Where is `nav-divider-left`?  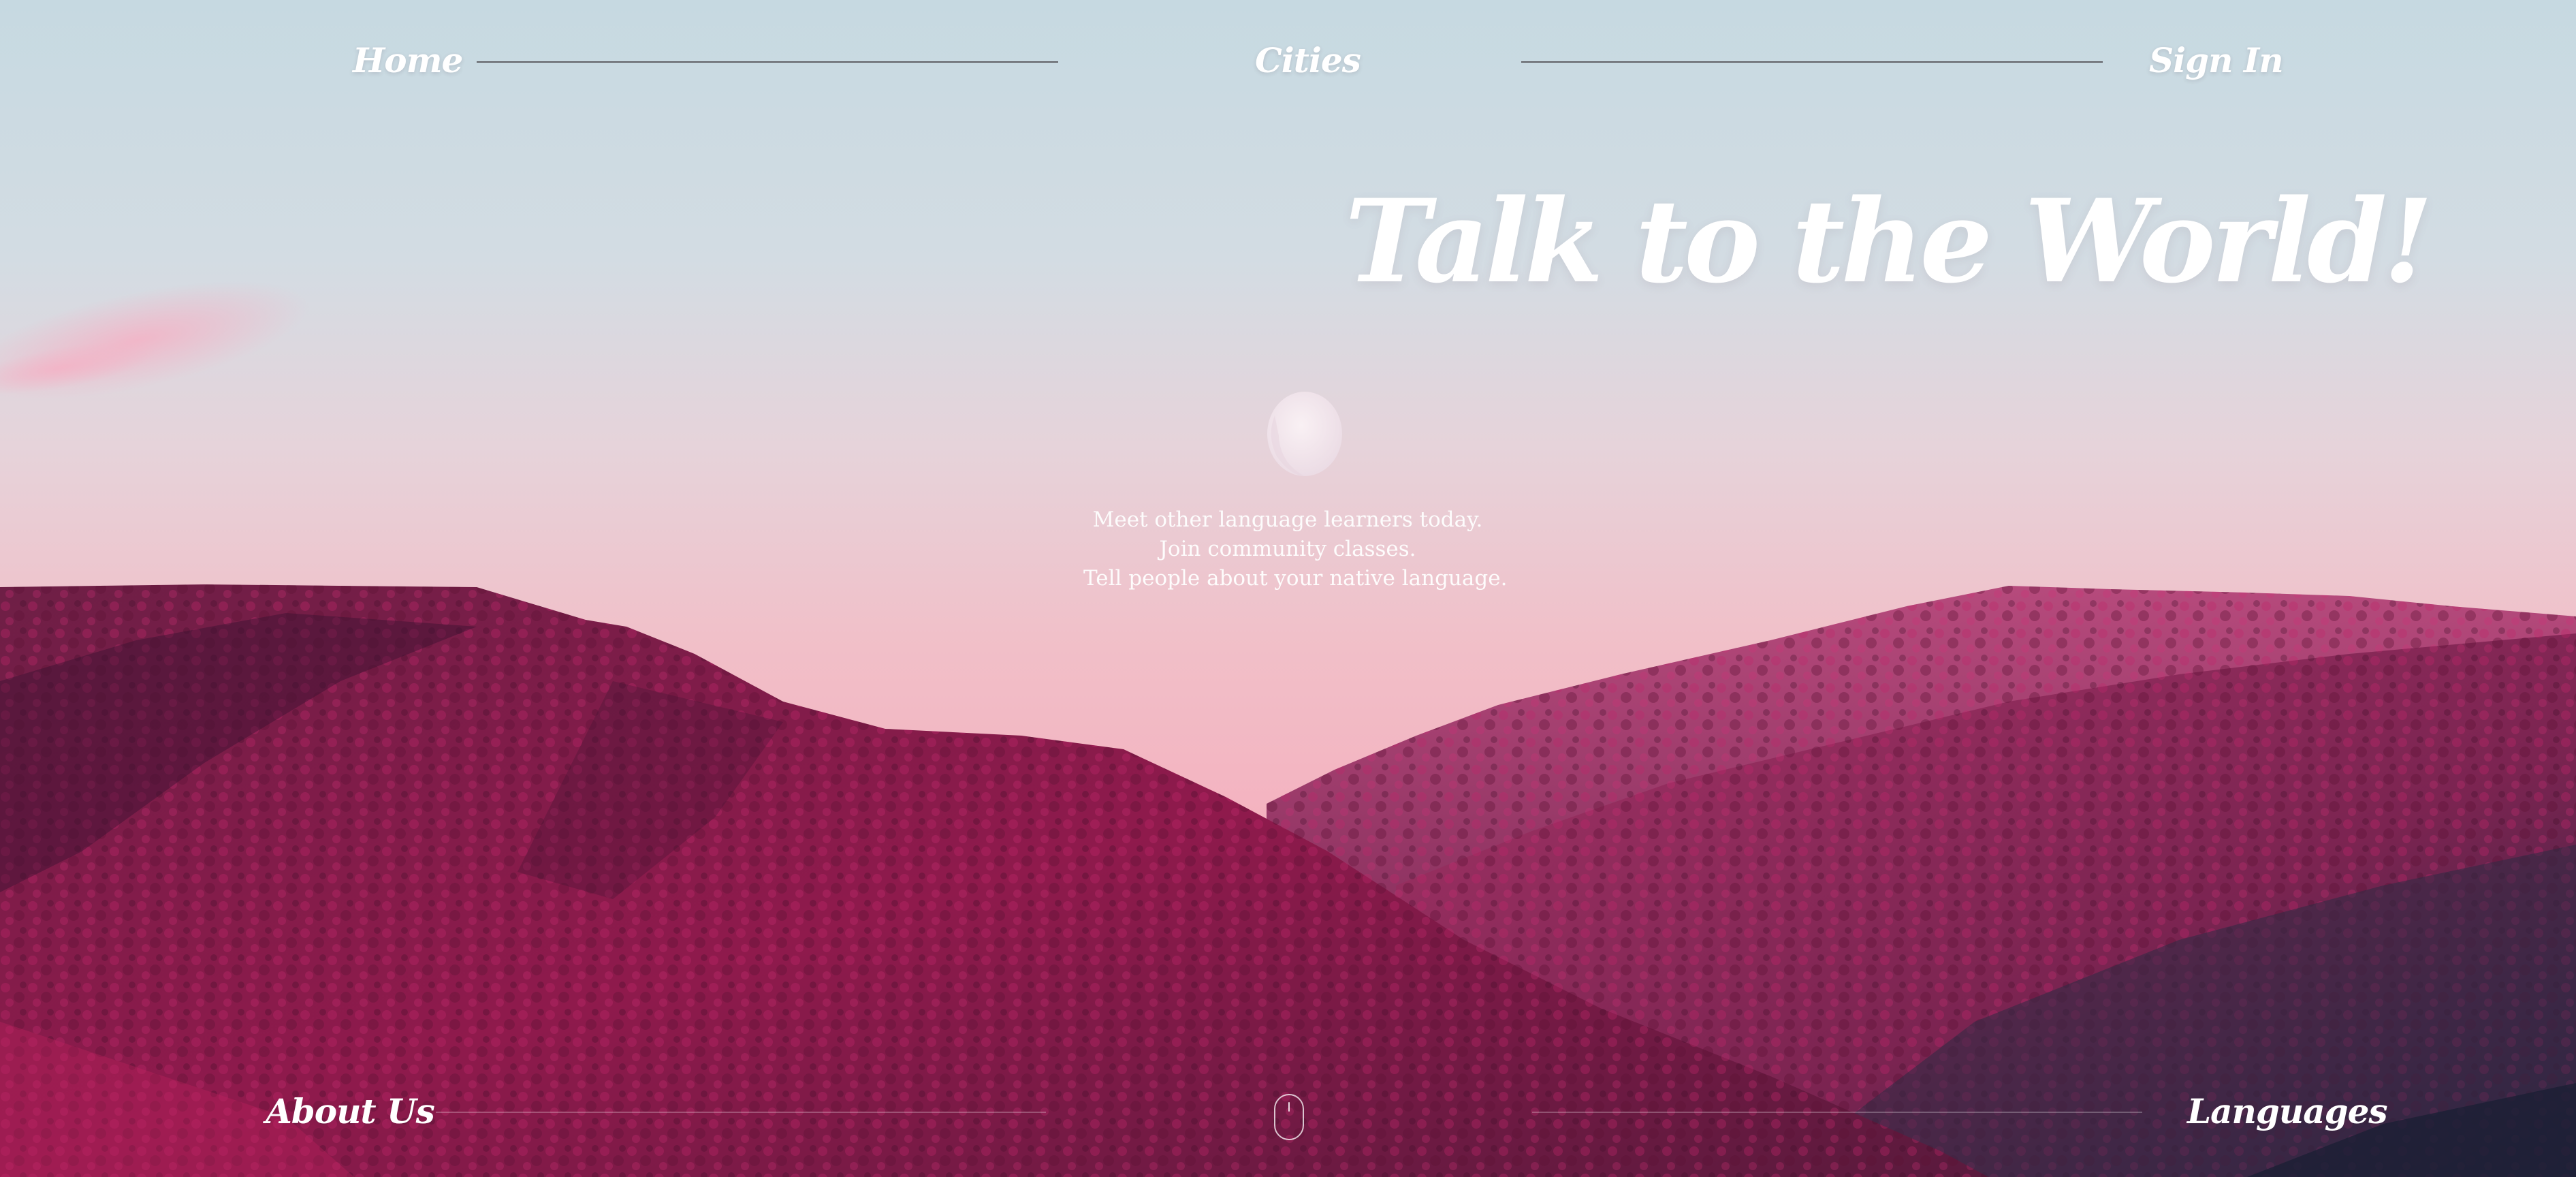
nav-divider-left is located at coordinates (768, 62).